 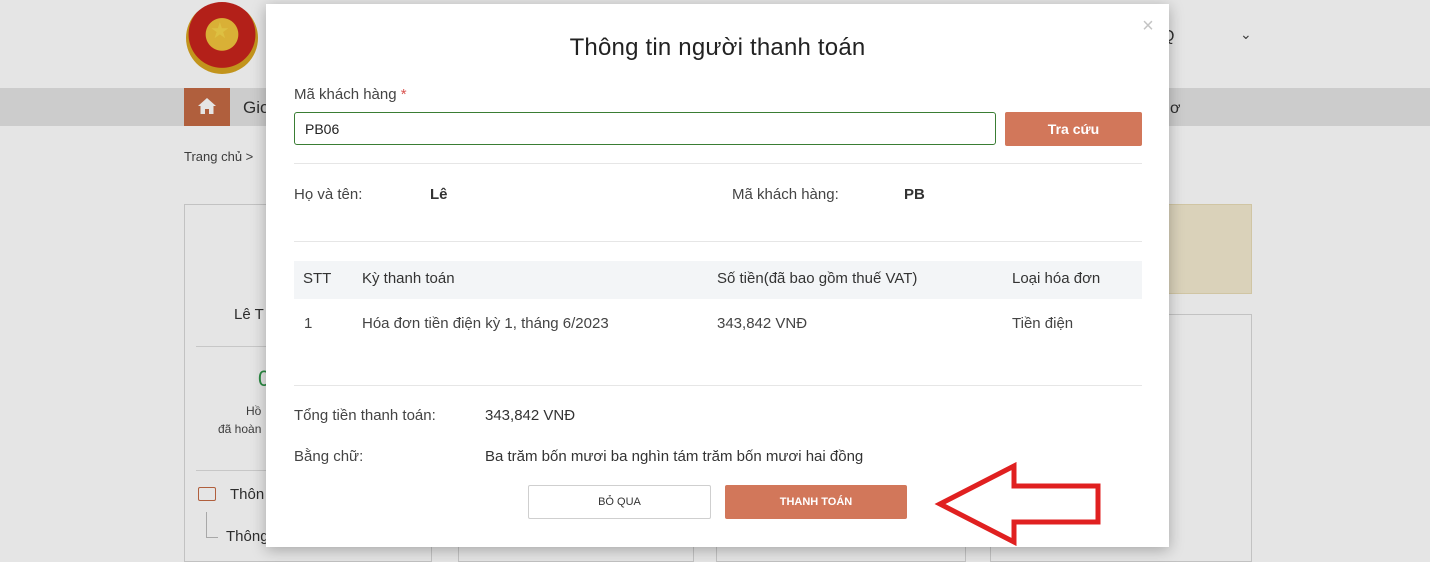 I want to click on close-icon: ×, so click(x=1148, y=26).